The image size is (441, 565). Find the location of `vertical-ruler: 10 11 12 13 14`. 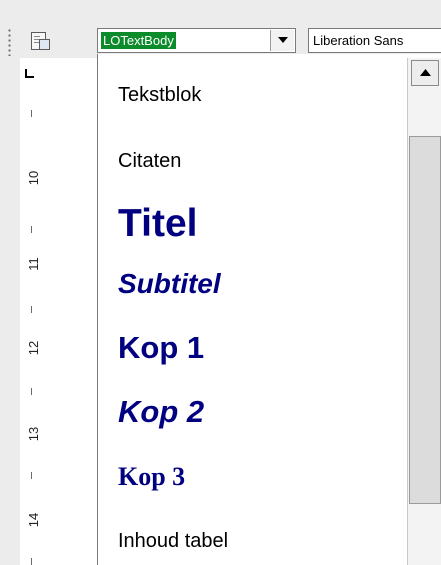

vertical-ruler: 10 11 12 13 14 is located at coordinates (22, 311).